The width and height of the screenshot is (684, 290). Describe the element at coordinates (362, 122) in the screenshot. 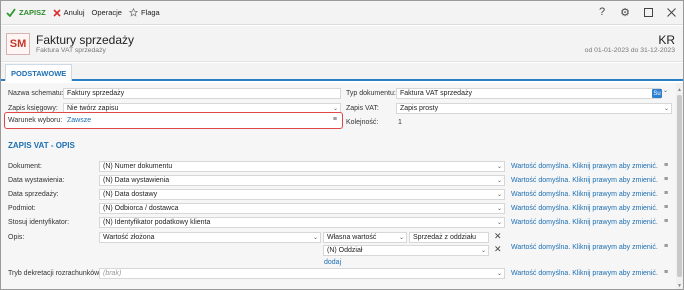

I see `order-label: Kolejność:` at that location.